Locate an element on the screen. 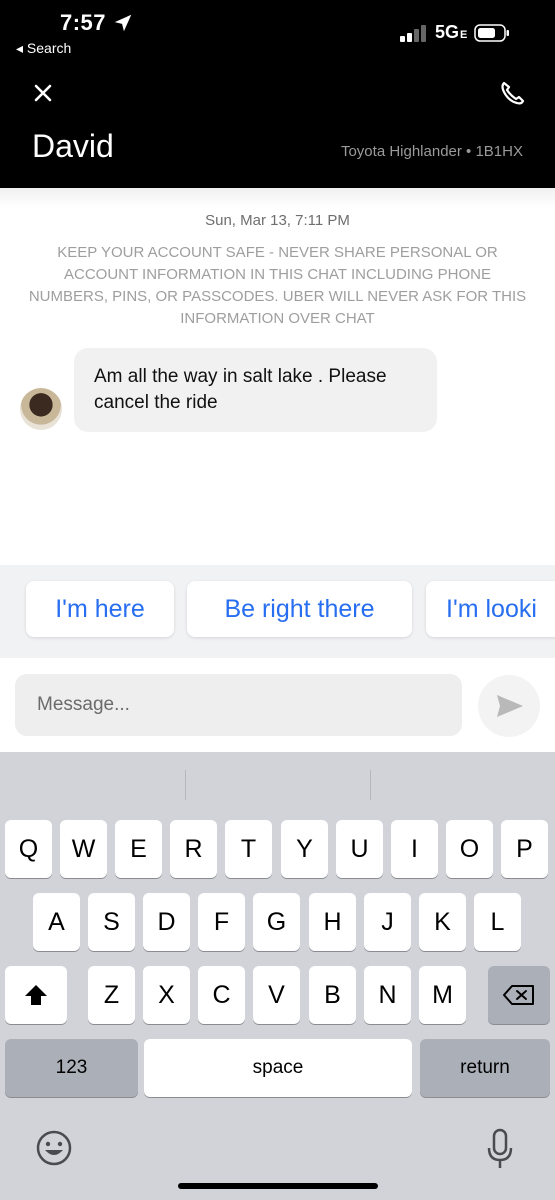  key-e: E is located at coordinates (138, 849).